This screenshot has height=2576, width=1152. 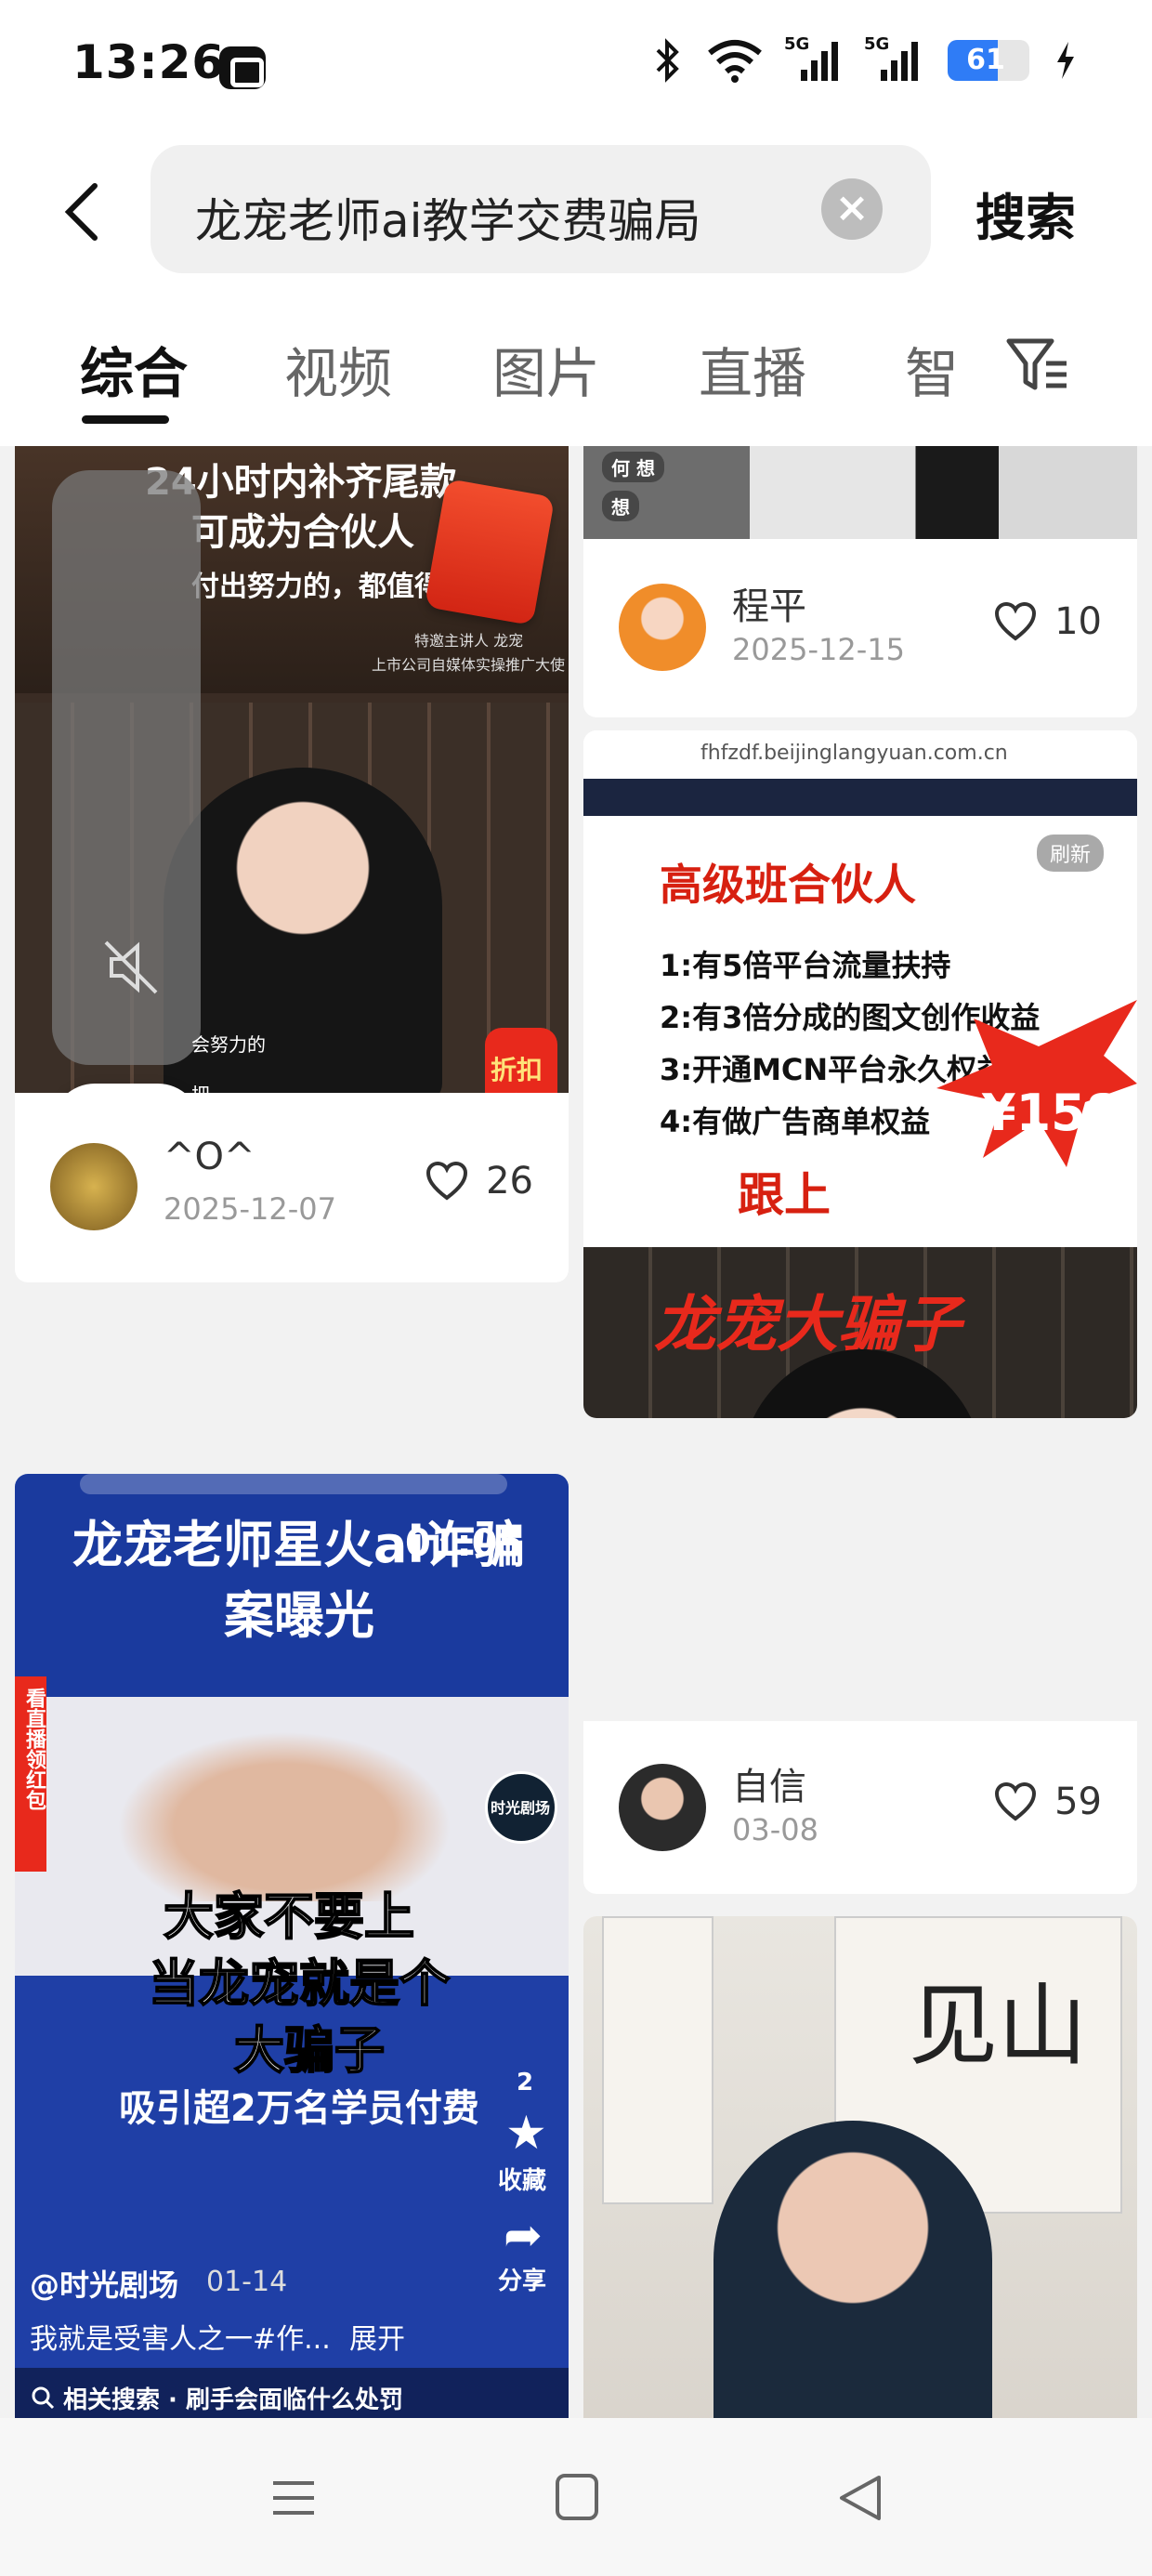 I want to click on tab-video: 视频, so click(x=338, y=369).